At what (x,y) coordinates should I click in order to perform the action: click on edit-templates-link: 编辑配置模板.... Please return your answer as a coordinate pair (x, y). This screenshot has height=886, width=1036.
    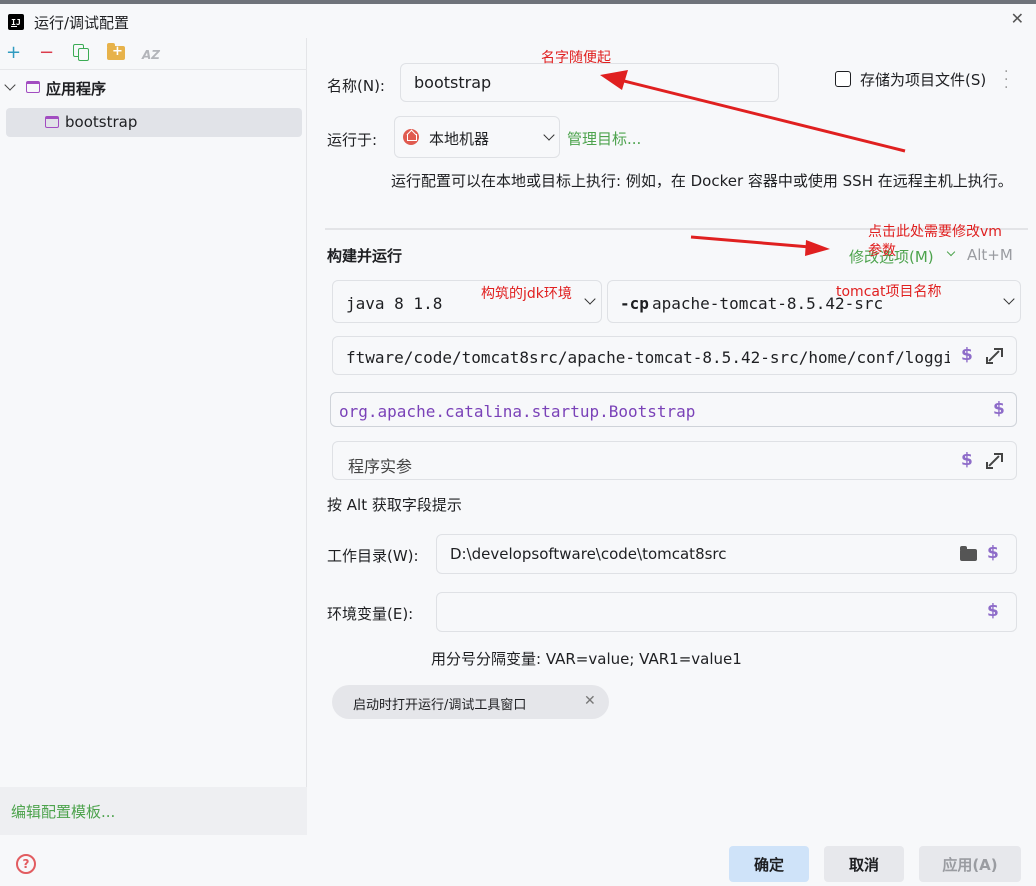
    Looking at the image, I should click on (63, 811).